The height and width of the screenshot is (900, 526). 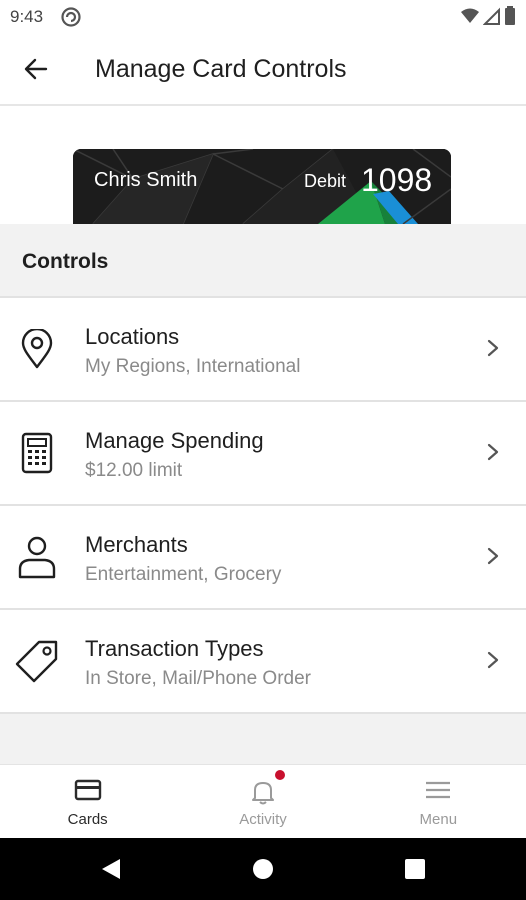 I want to click on card-preview-area: Chris Smith Debit 1098, so click(x=263, y=165).